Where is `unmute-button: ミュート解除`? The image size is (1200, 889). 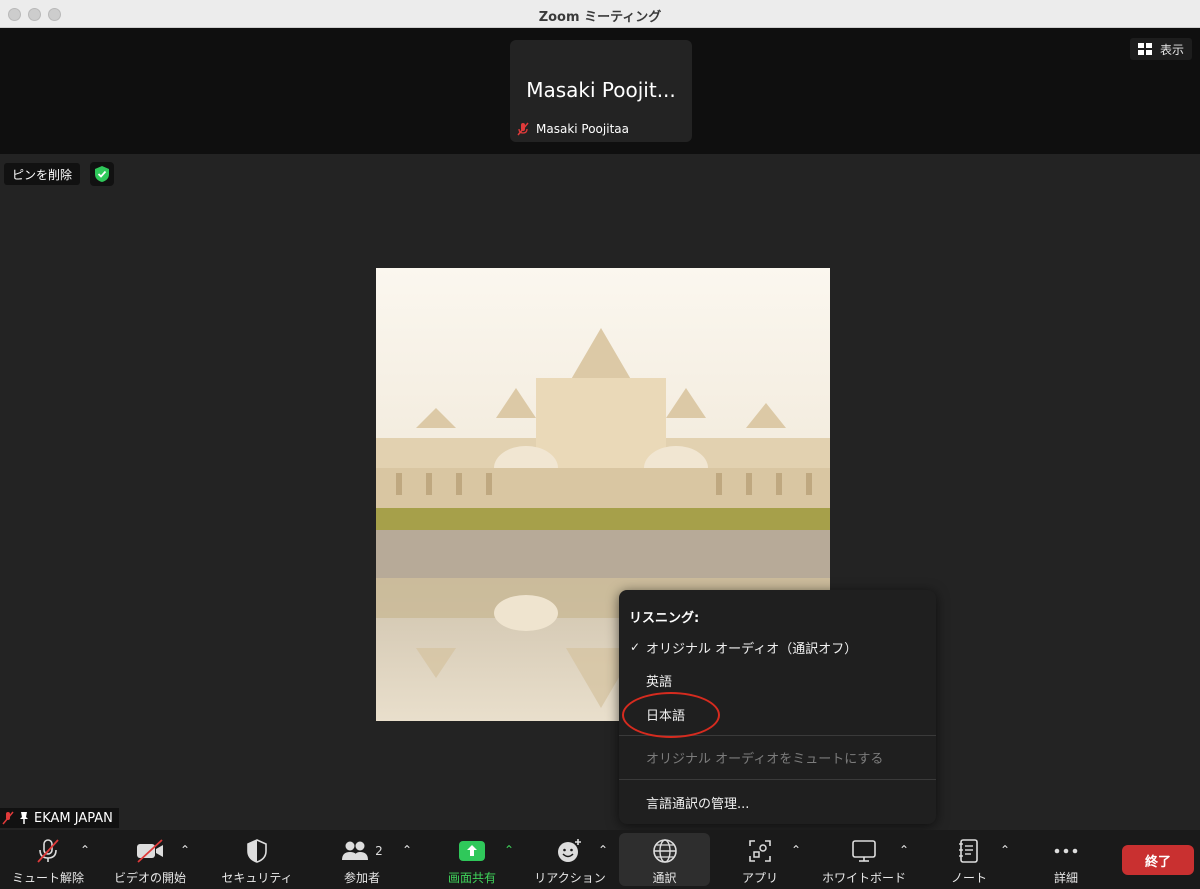
unmute-button: ミュート解除 is located at coordinates (48, 859).